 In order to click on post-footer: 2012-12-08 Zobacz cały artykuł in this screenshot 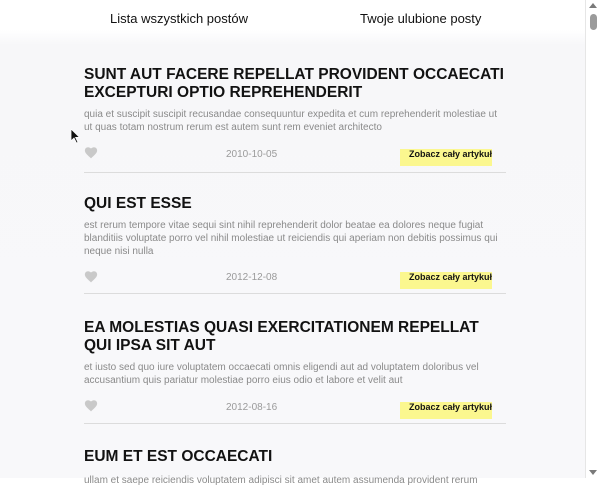, I will do `click(295, 278)`.